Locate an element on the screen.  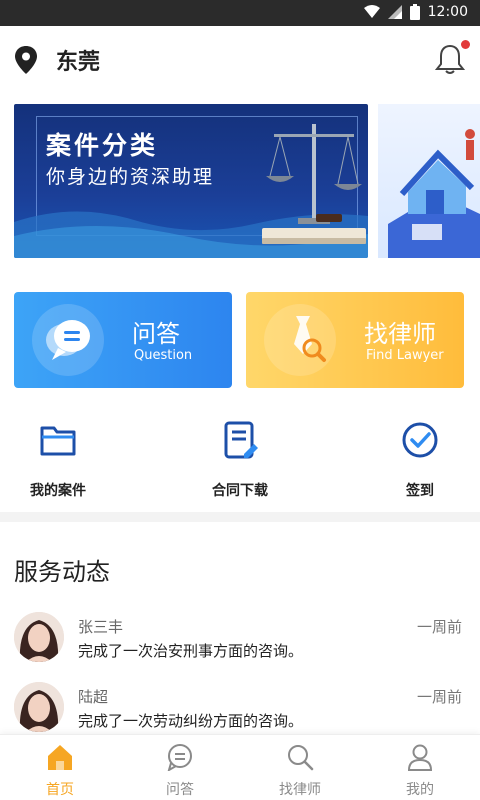
banner-next-preview is located at coordinates (429, 181).